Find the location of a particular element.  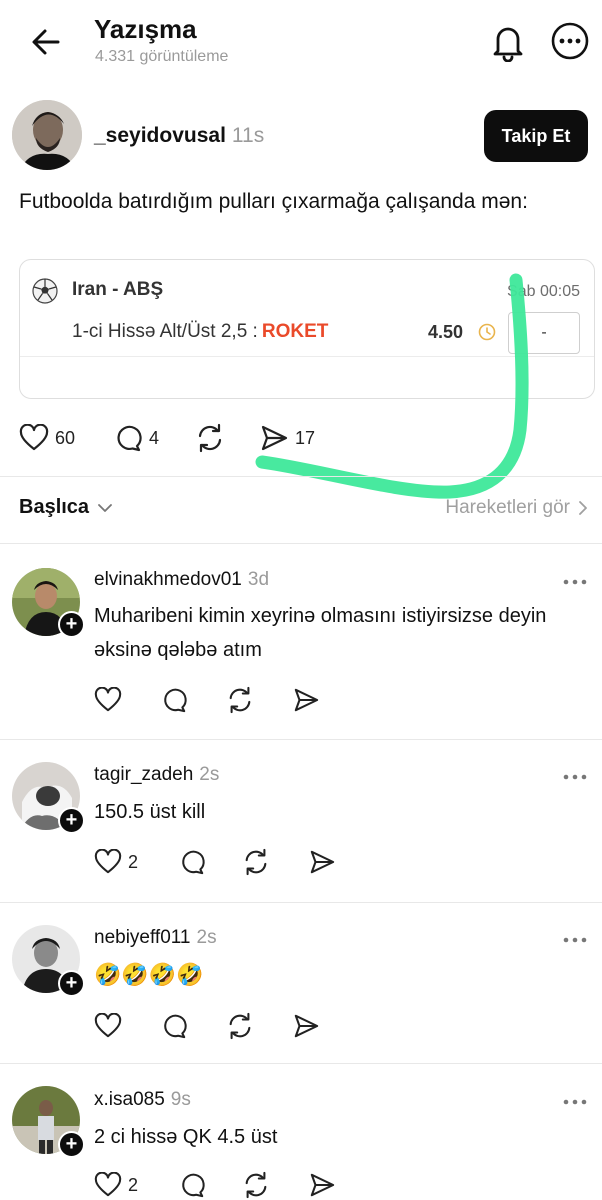

chevron-down-icon is located at coordinates (105, 507).